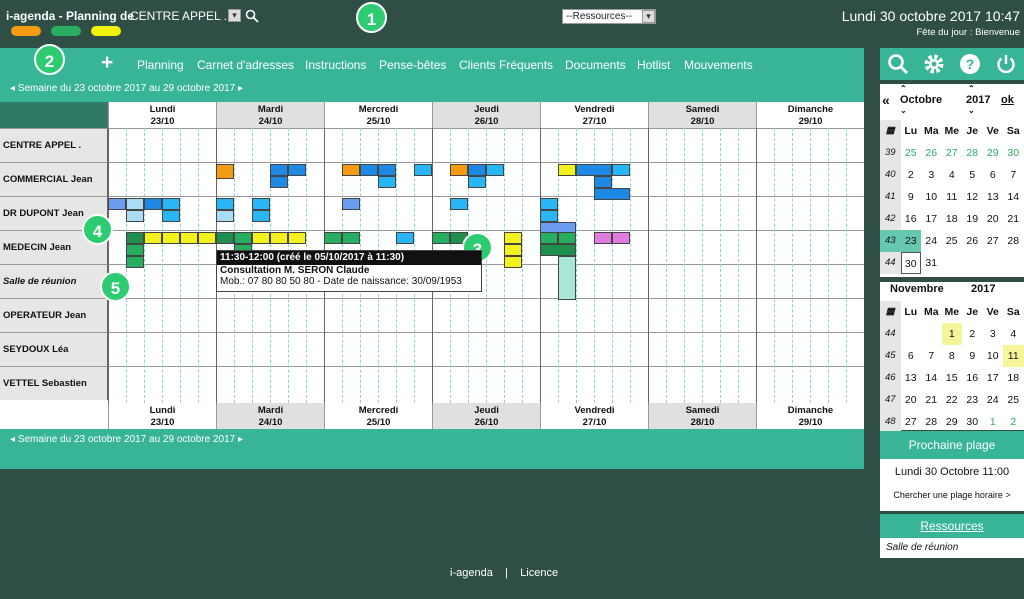 This screenshot has width=1024, height=599. I want to click on search-slot-link: Chercher une plage horaire >, so click(952, 489).